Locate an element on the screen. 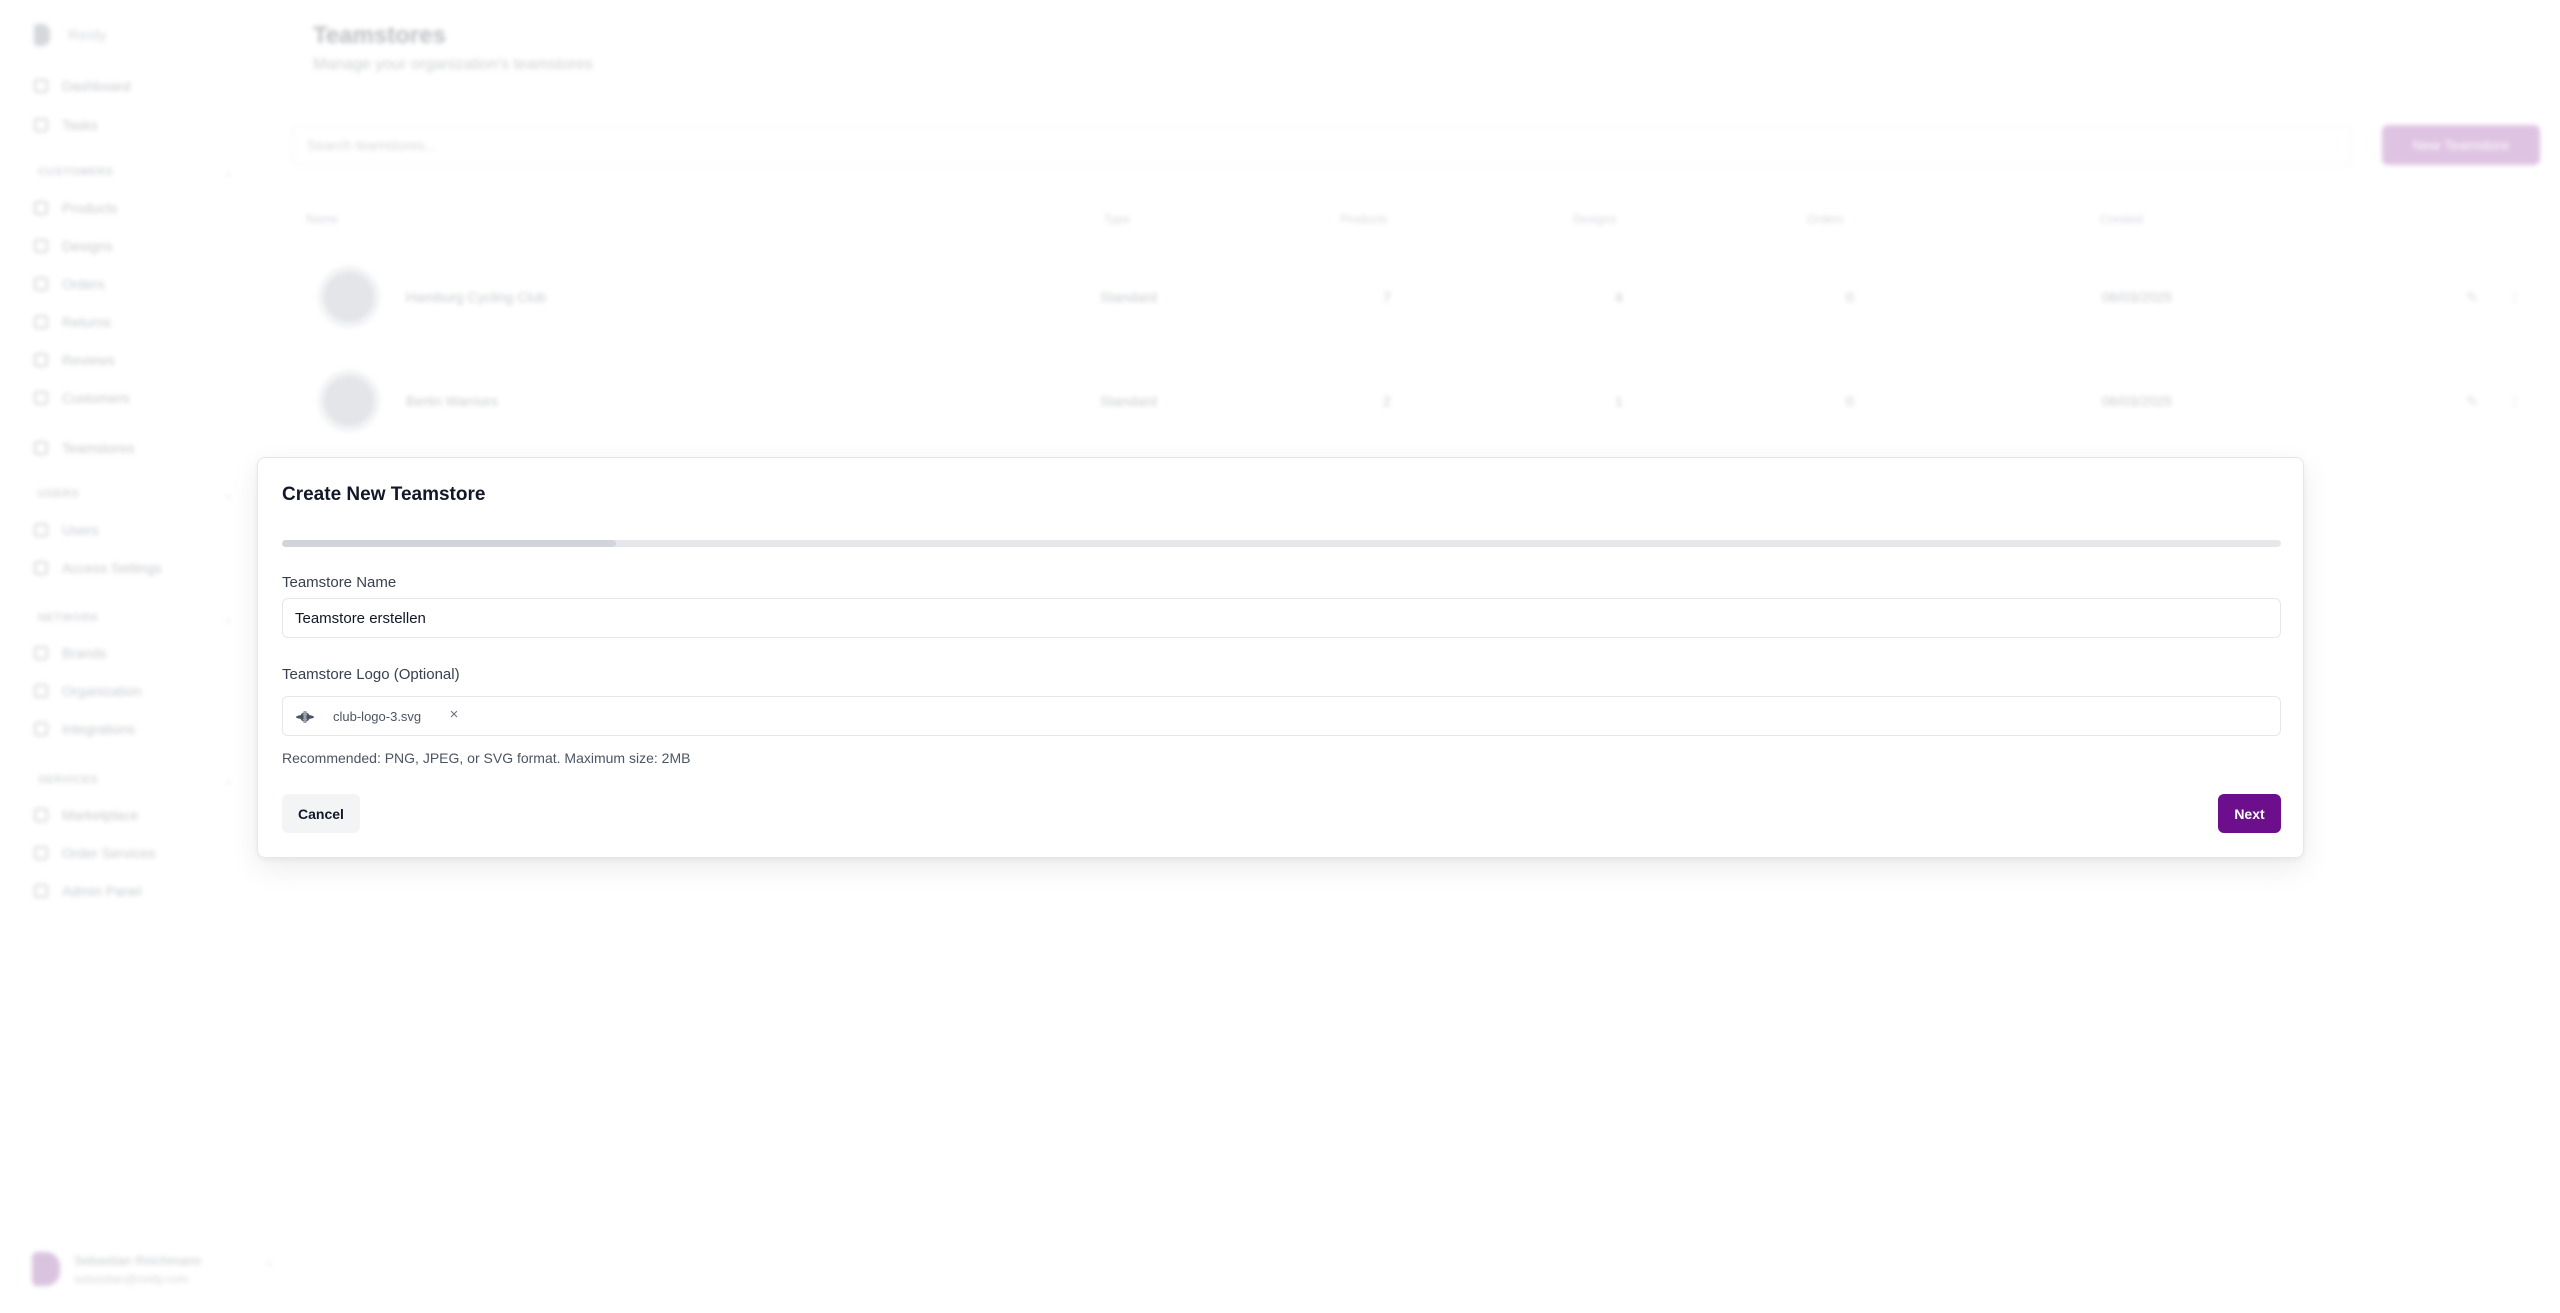 The height and width of the screenshot is (1313, 2560). teamstore-name-input is located at coordinates (1281, 618).